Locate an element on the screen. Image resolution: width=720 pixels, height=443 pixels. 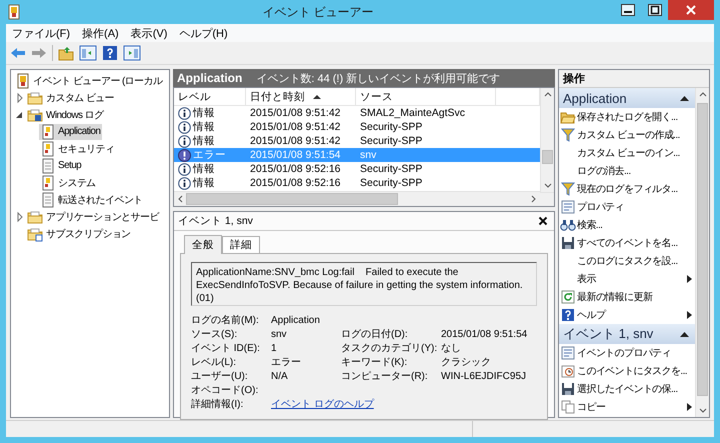
menu-item: ヘルプ(H) is located at coordinates (203, 33).